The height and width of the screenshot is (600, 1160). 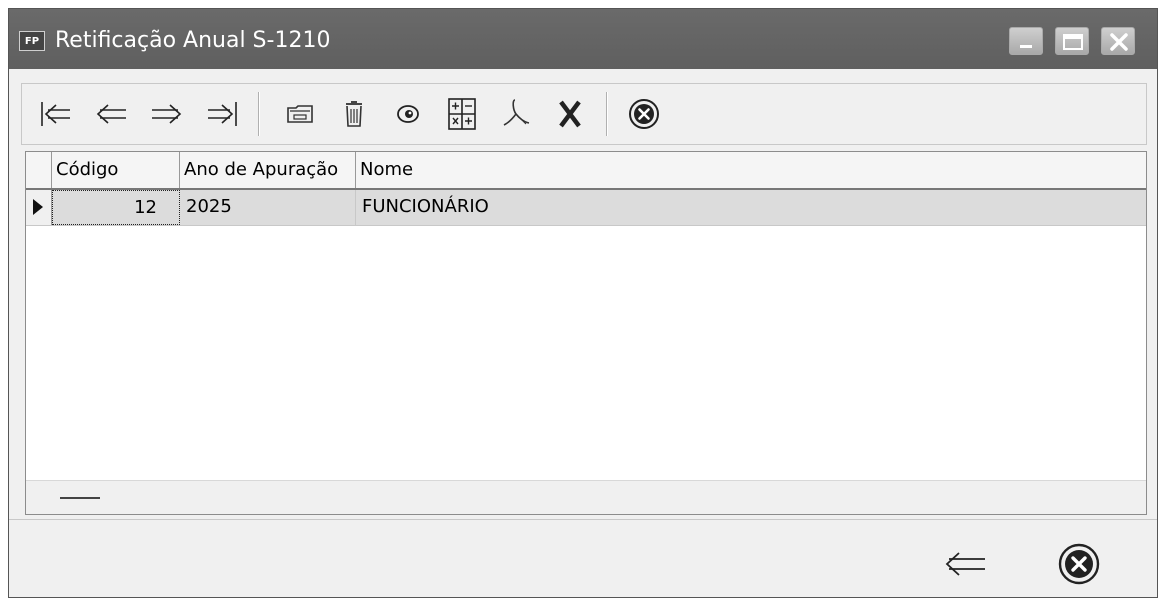 I want to click on next-record-button, so click(x=166, y=114).